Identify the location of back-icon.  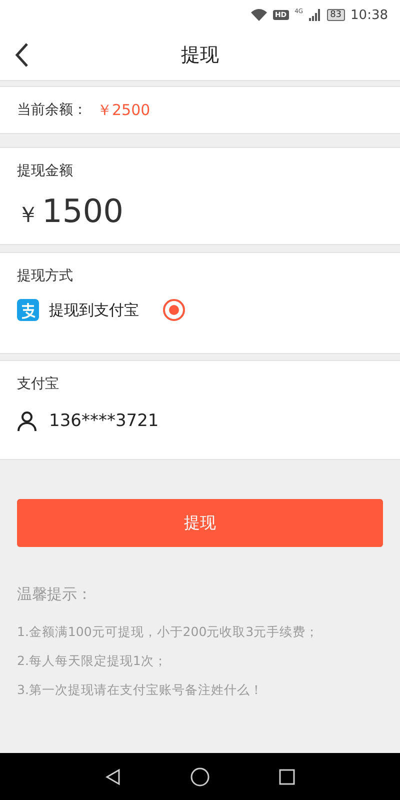
(22, 55).